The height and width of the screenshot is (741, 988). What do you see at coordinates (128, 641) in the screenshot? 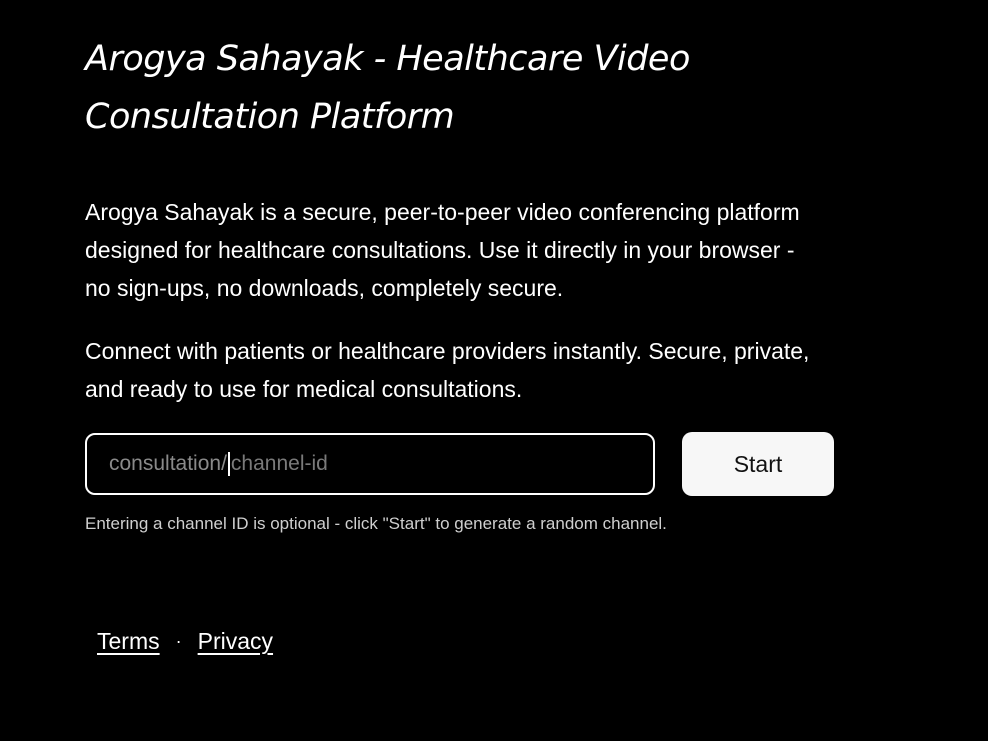
I see `terms-link: Terms` at bounding box center [128, 641].